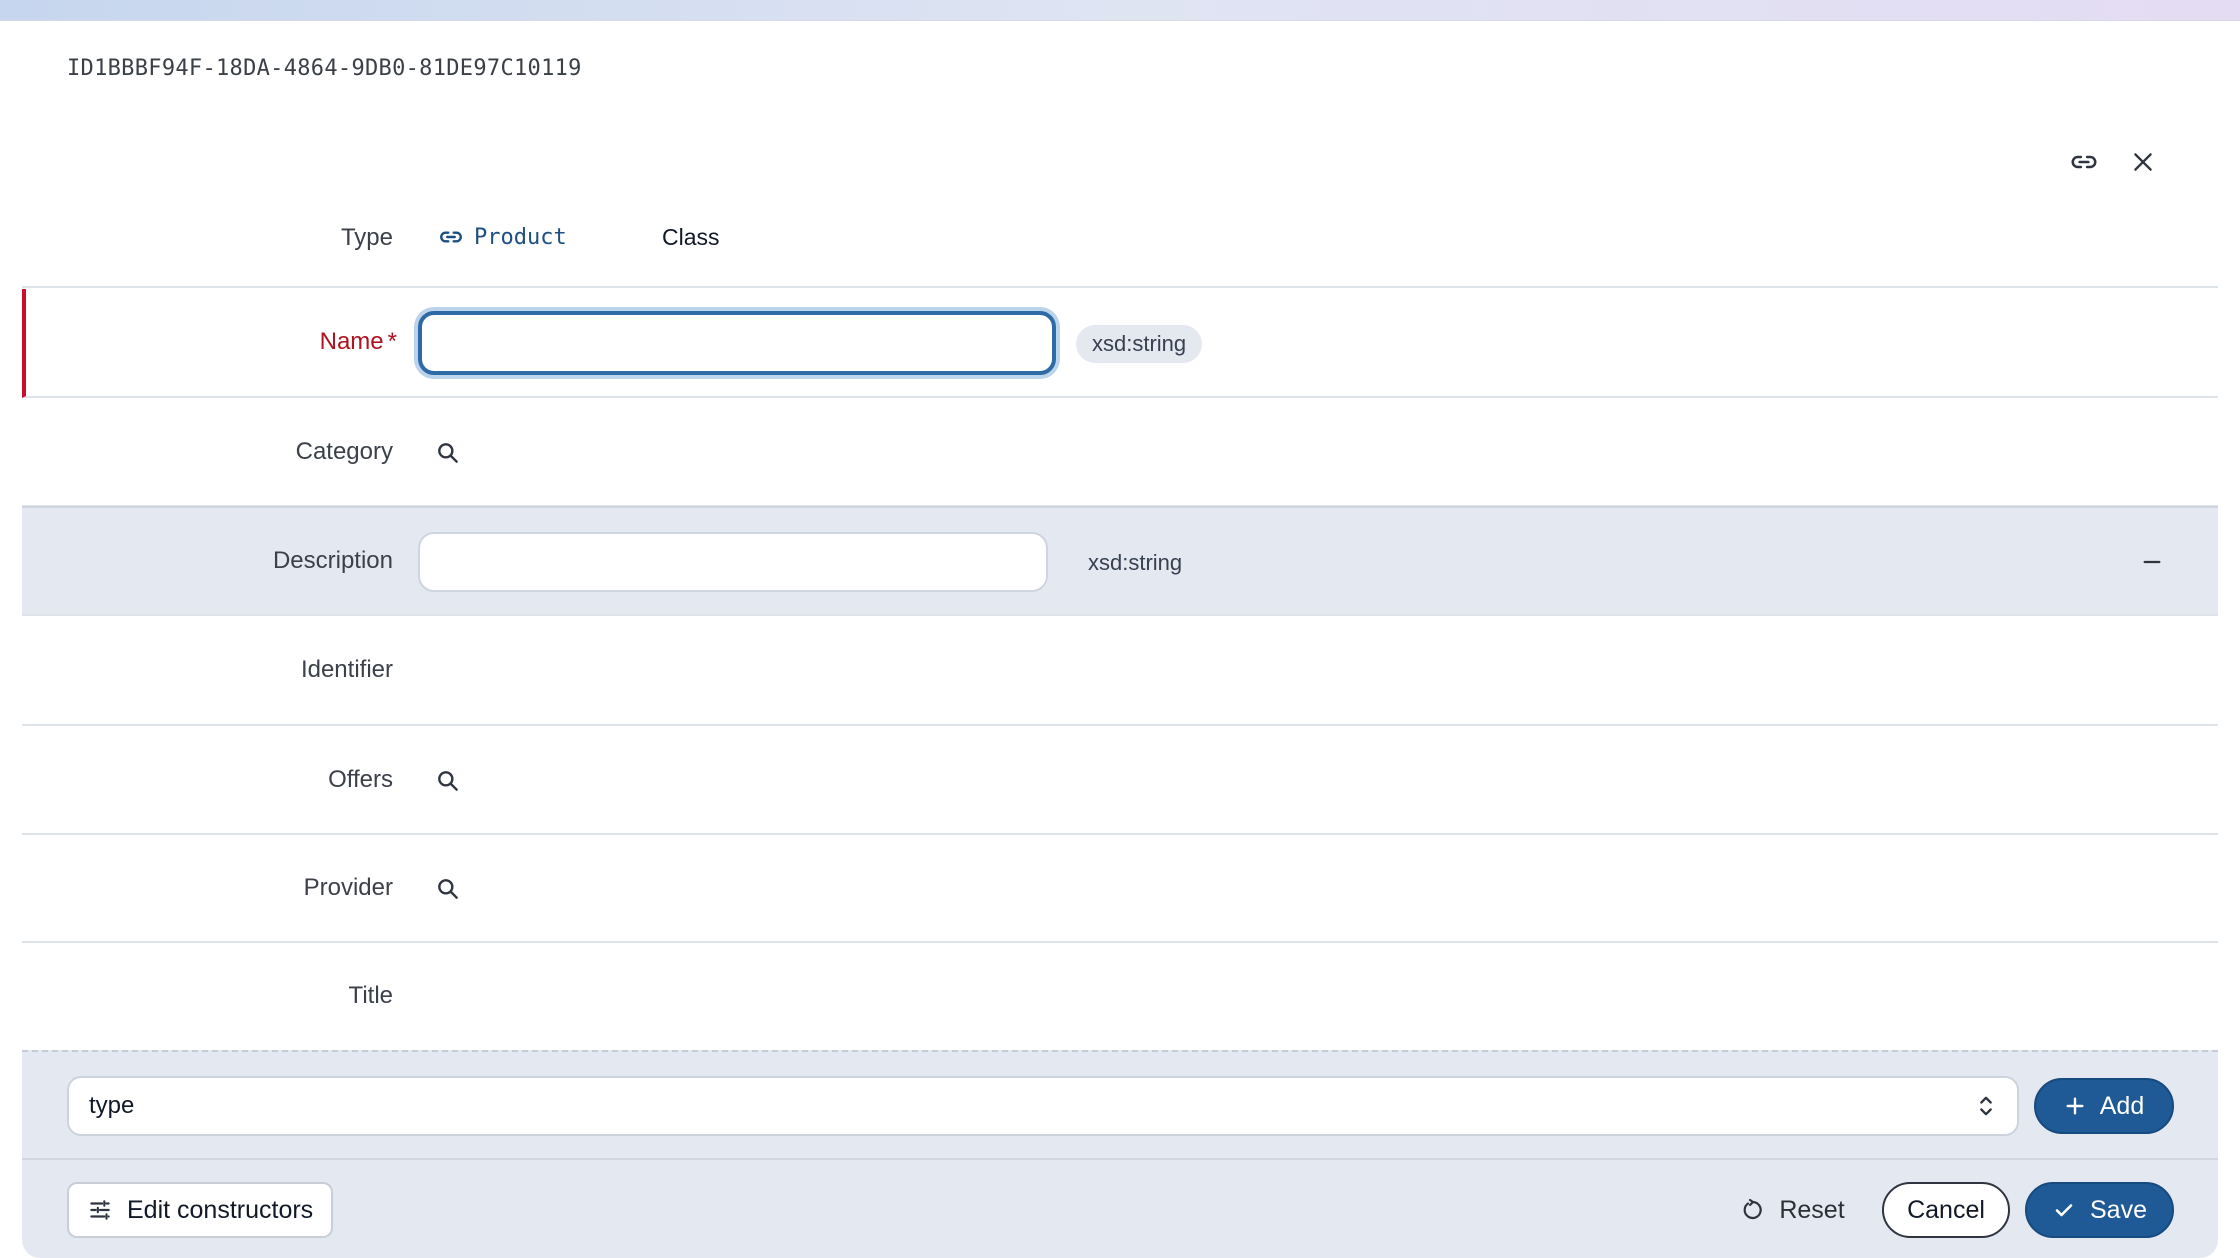 The height and width of the screenshot is (1258, 2240). I want to click on provider-search-button, so click(448, 889).